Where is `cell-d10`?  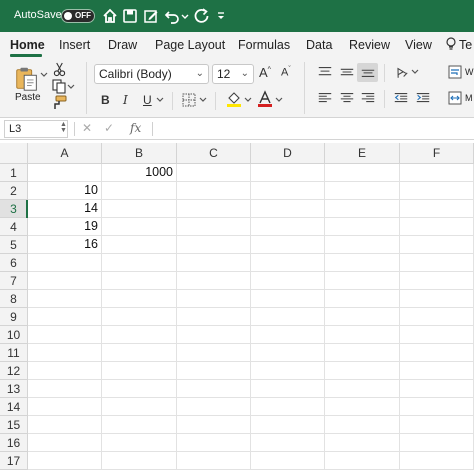 cell-d10 is located at coordinates (288, 335).